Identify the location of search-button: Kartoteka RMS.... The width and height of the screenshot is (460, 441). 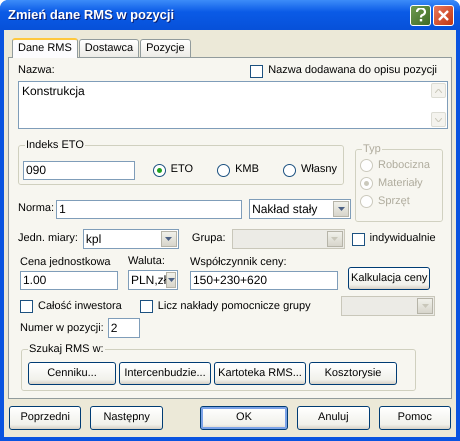
(260, 374).